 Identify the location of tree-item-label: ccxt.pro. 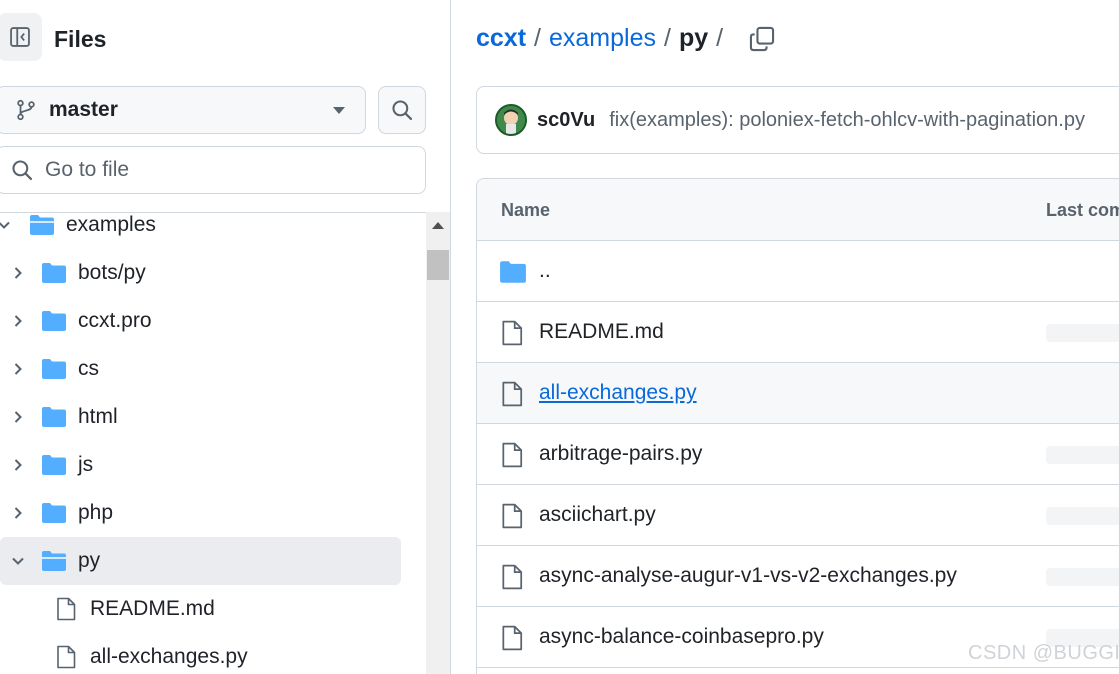
(115, 320).